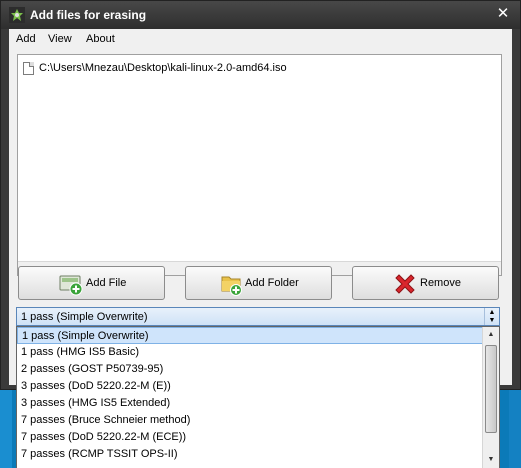 The width and height of the screenshot is (521, 468). I want to click on dropdown-option: 3 passes (HMG IS5 Extended), so click(250, 403).